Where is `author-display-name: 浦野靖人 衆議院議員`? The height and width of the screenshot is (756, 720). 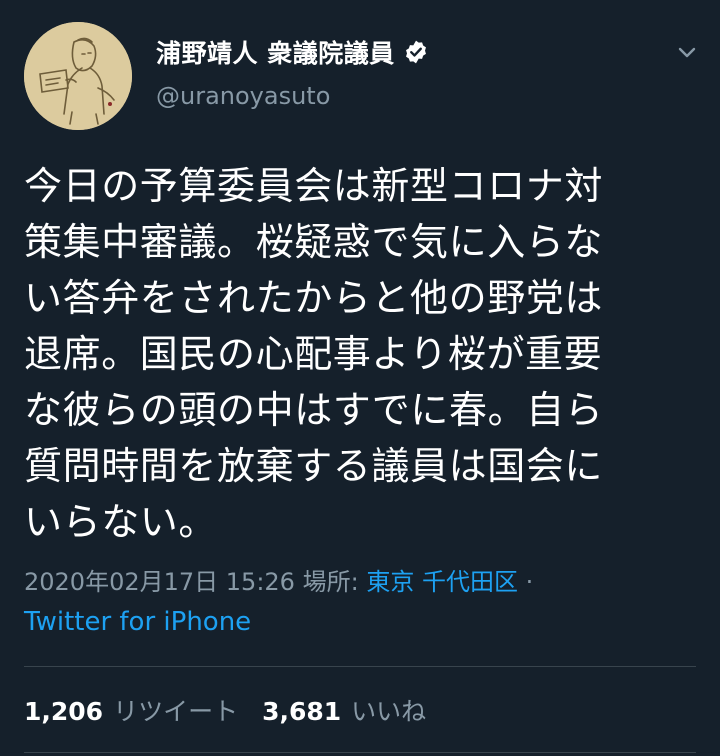 author-display-name: 浦野靖人 衆議院議員 is located at coordinates (275, 52).